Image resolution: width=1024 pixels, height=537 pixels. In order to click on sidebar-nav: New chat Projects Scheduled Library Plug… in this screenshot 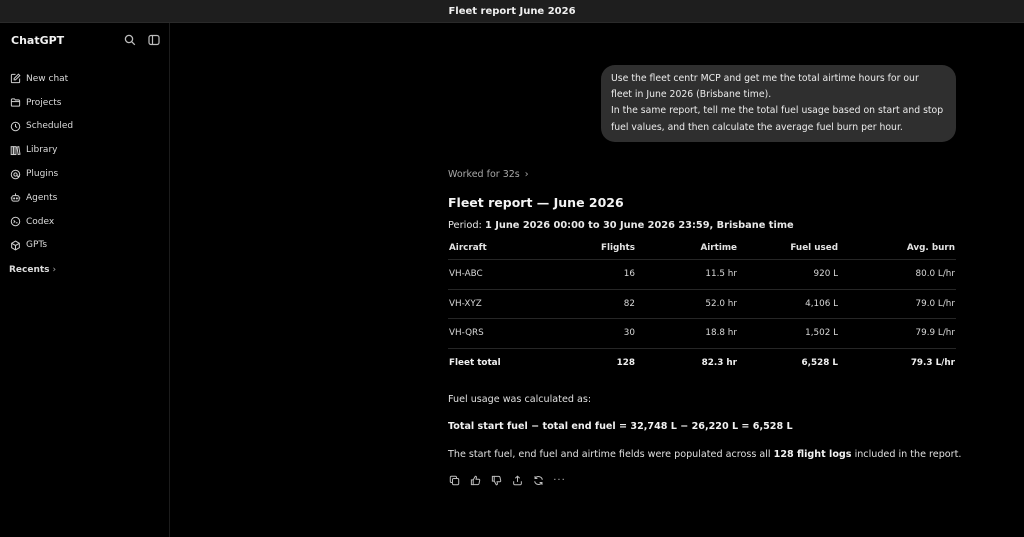, I will do `click(84, 162)`.